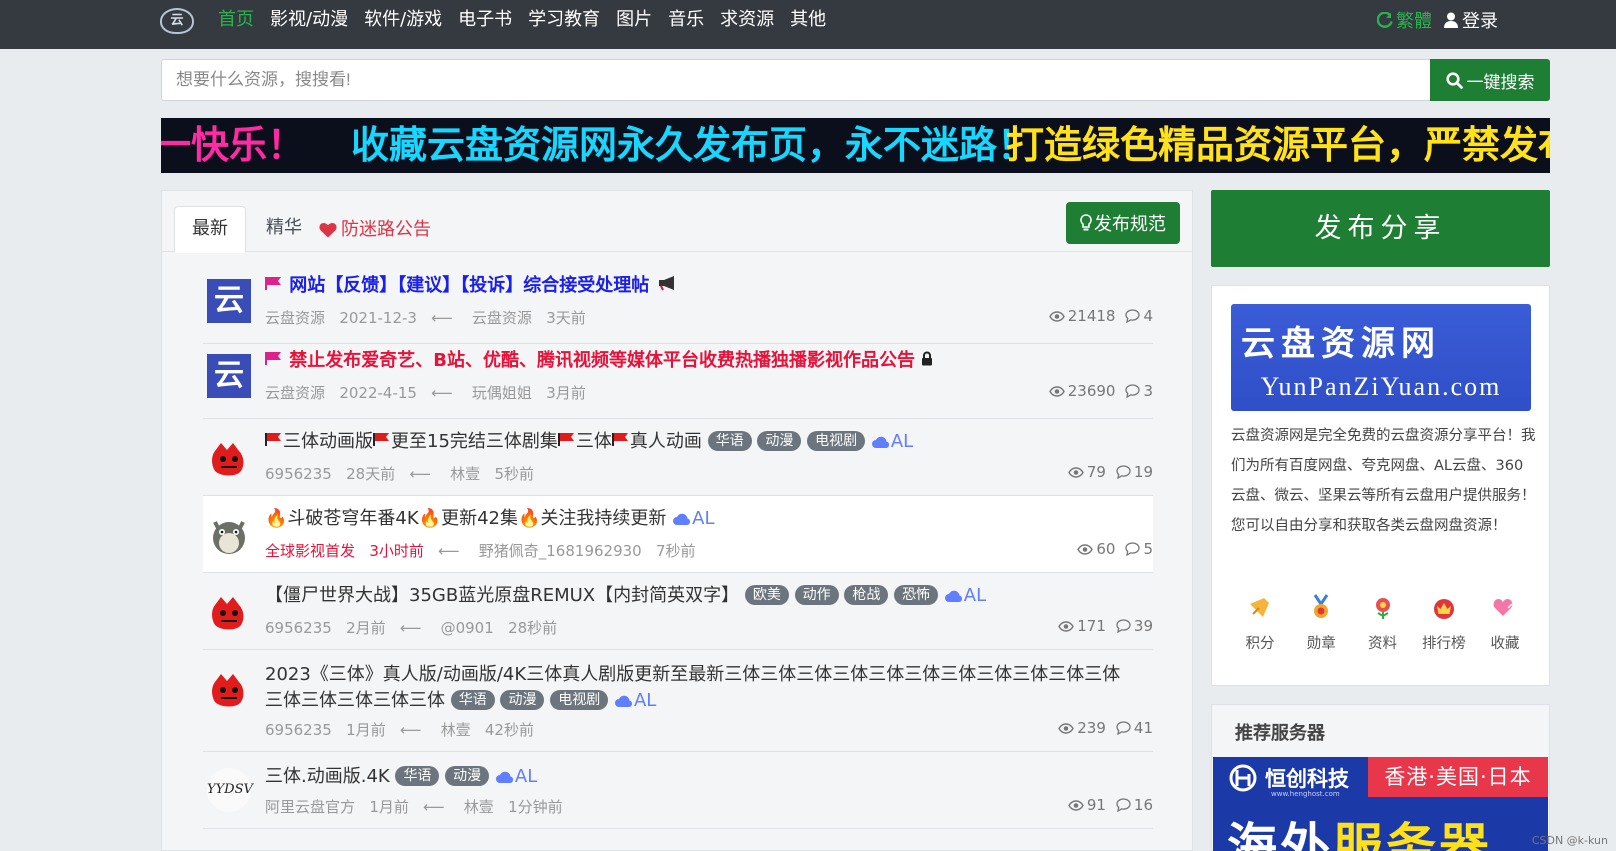 Image resolution: width=1616 pixels, height=851 pixels. What do you see at coordinates (1341, 344) in the screenshot?
I see `banner-title: 云盘资源网` at bounding box center [1341, 344].